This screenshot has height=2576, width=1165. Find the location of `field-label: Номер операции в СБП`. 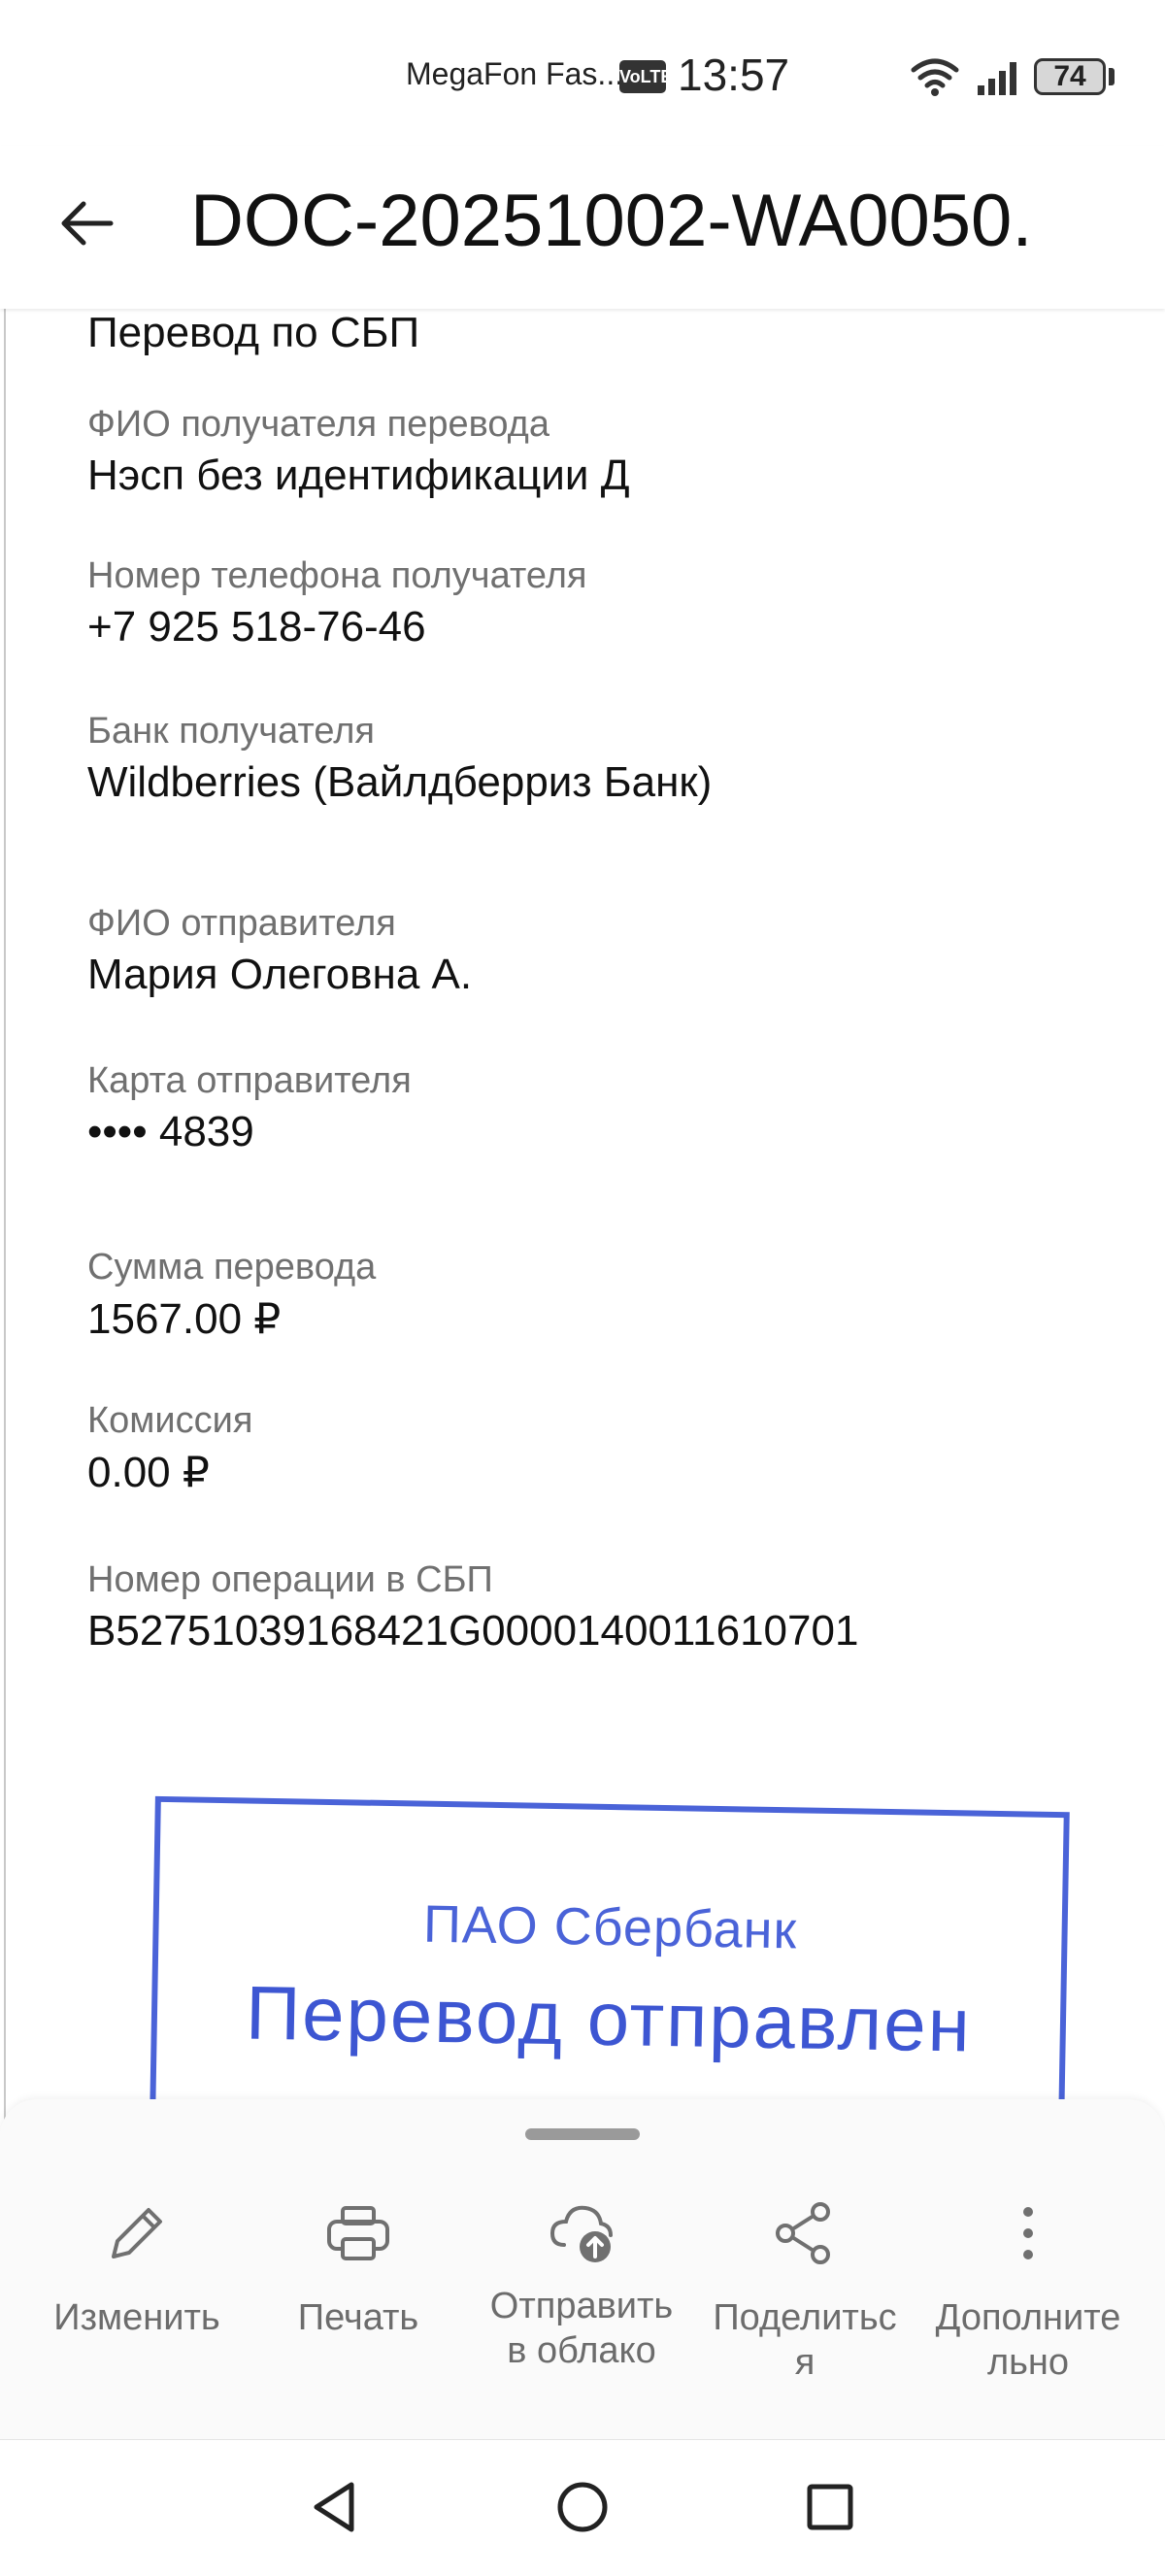

field-label: Номер операции в СБП is located at coordinates (290, 1580).